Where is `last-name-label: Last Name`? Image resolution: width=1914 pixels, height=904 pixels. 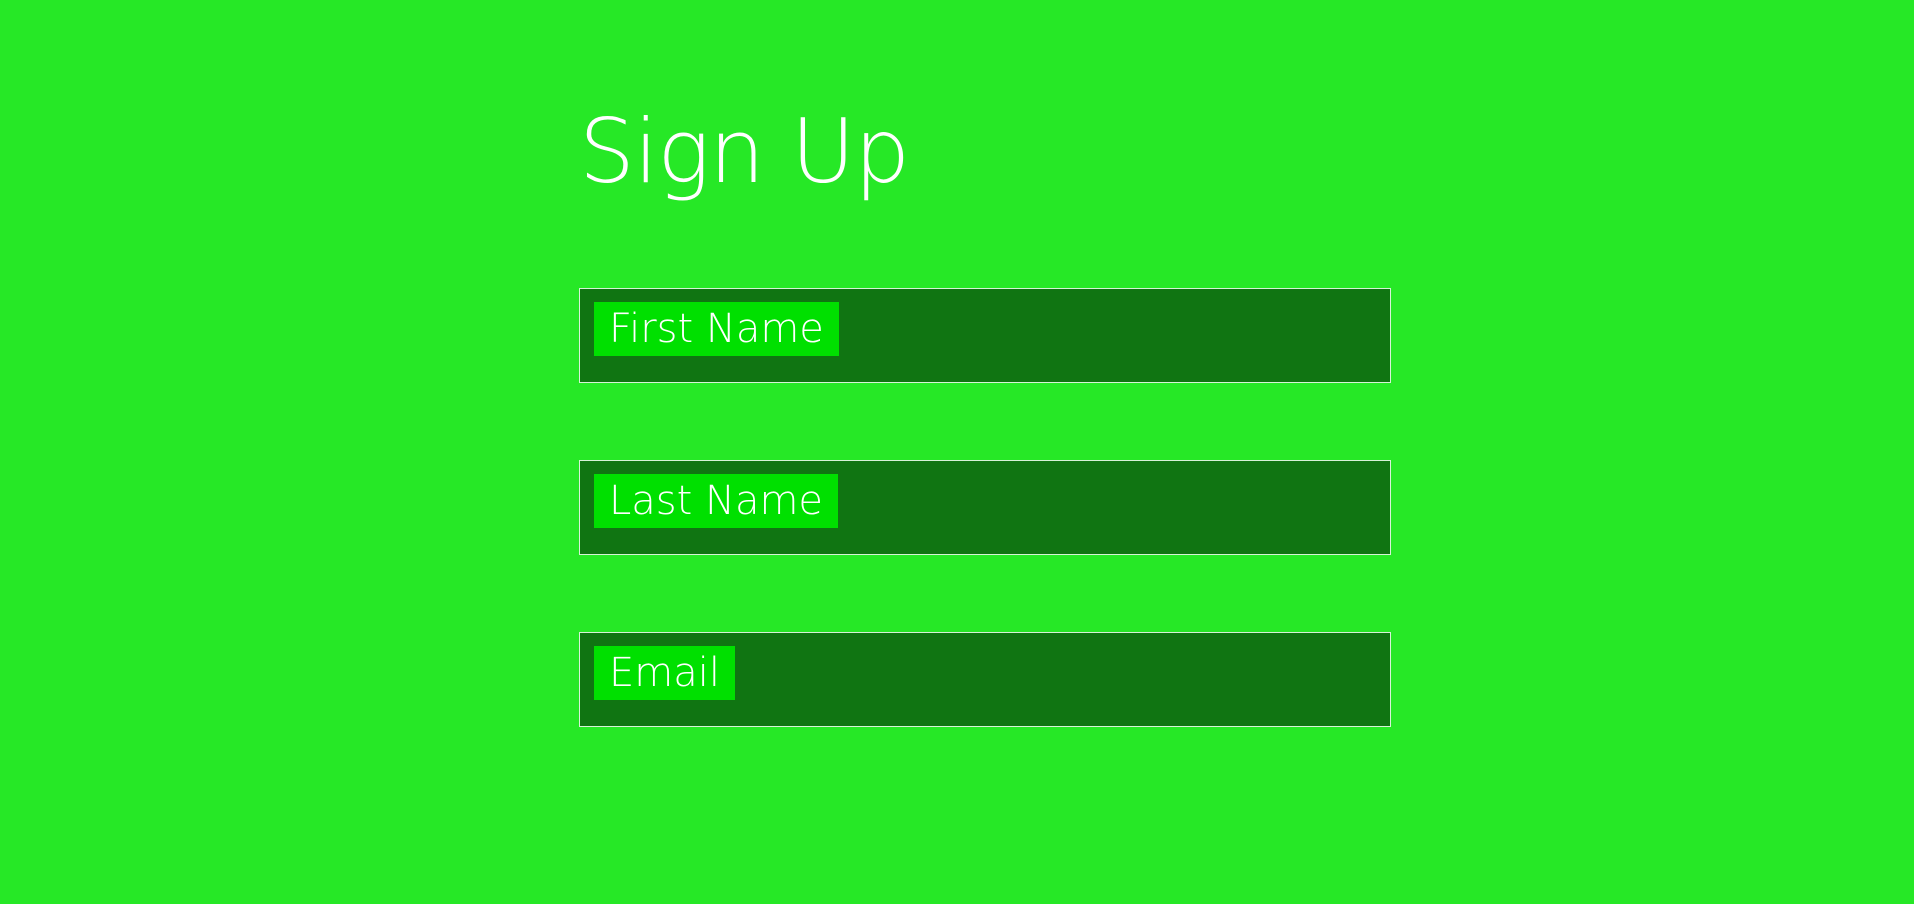
last-name-label: Last Name is located at coordinates (716, 501).